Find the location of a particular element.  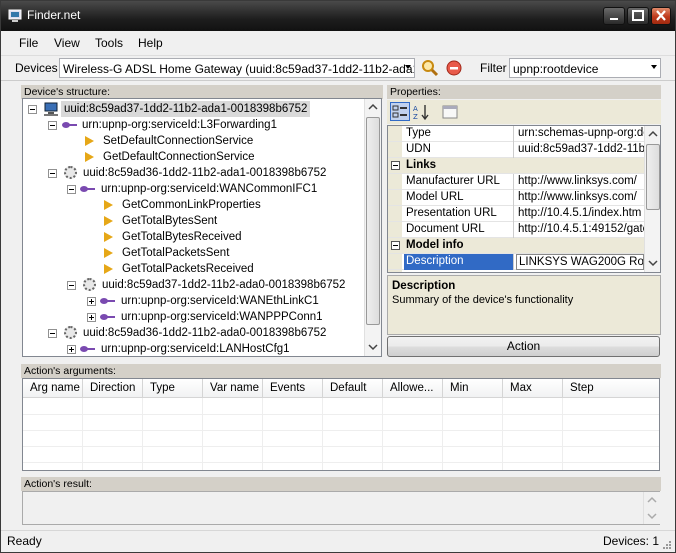

property-category-links: Links is located at coordinates (516, 166).